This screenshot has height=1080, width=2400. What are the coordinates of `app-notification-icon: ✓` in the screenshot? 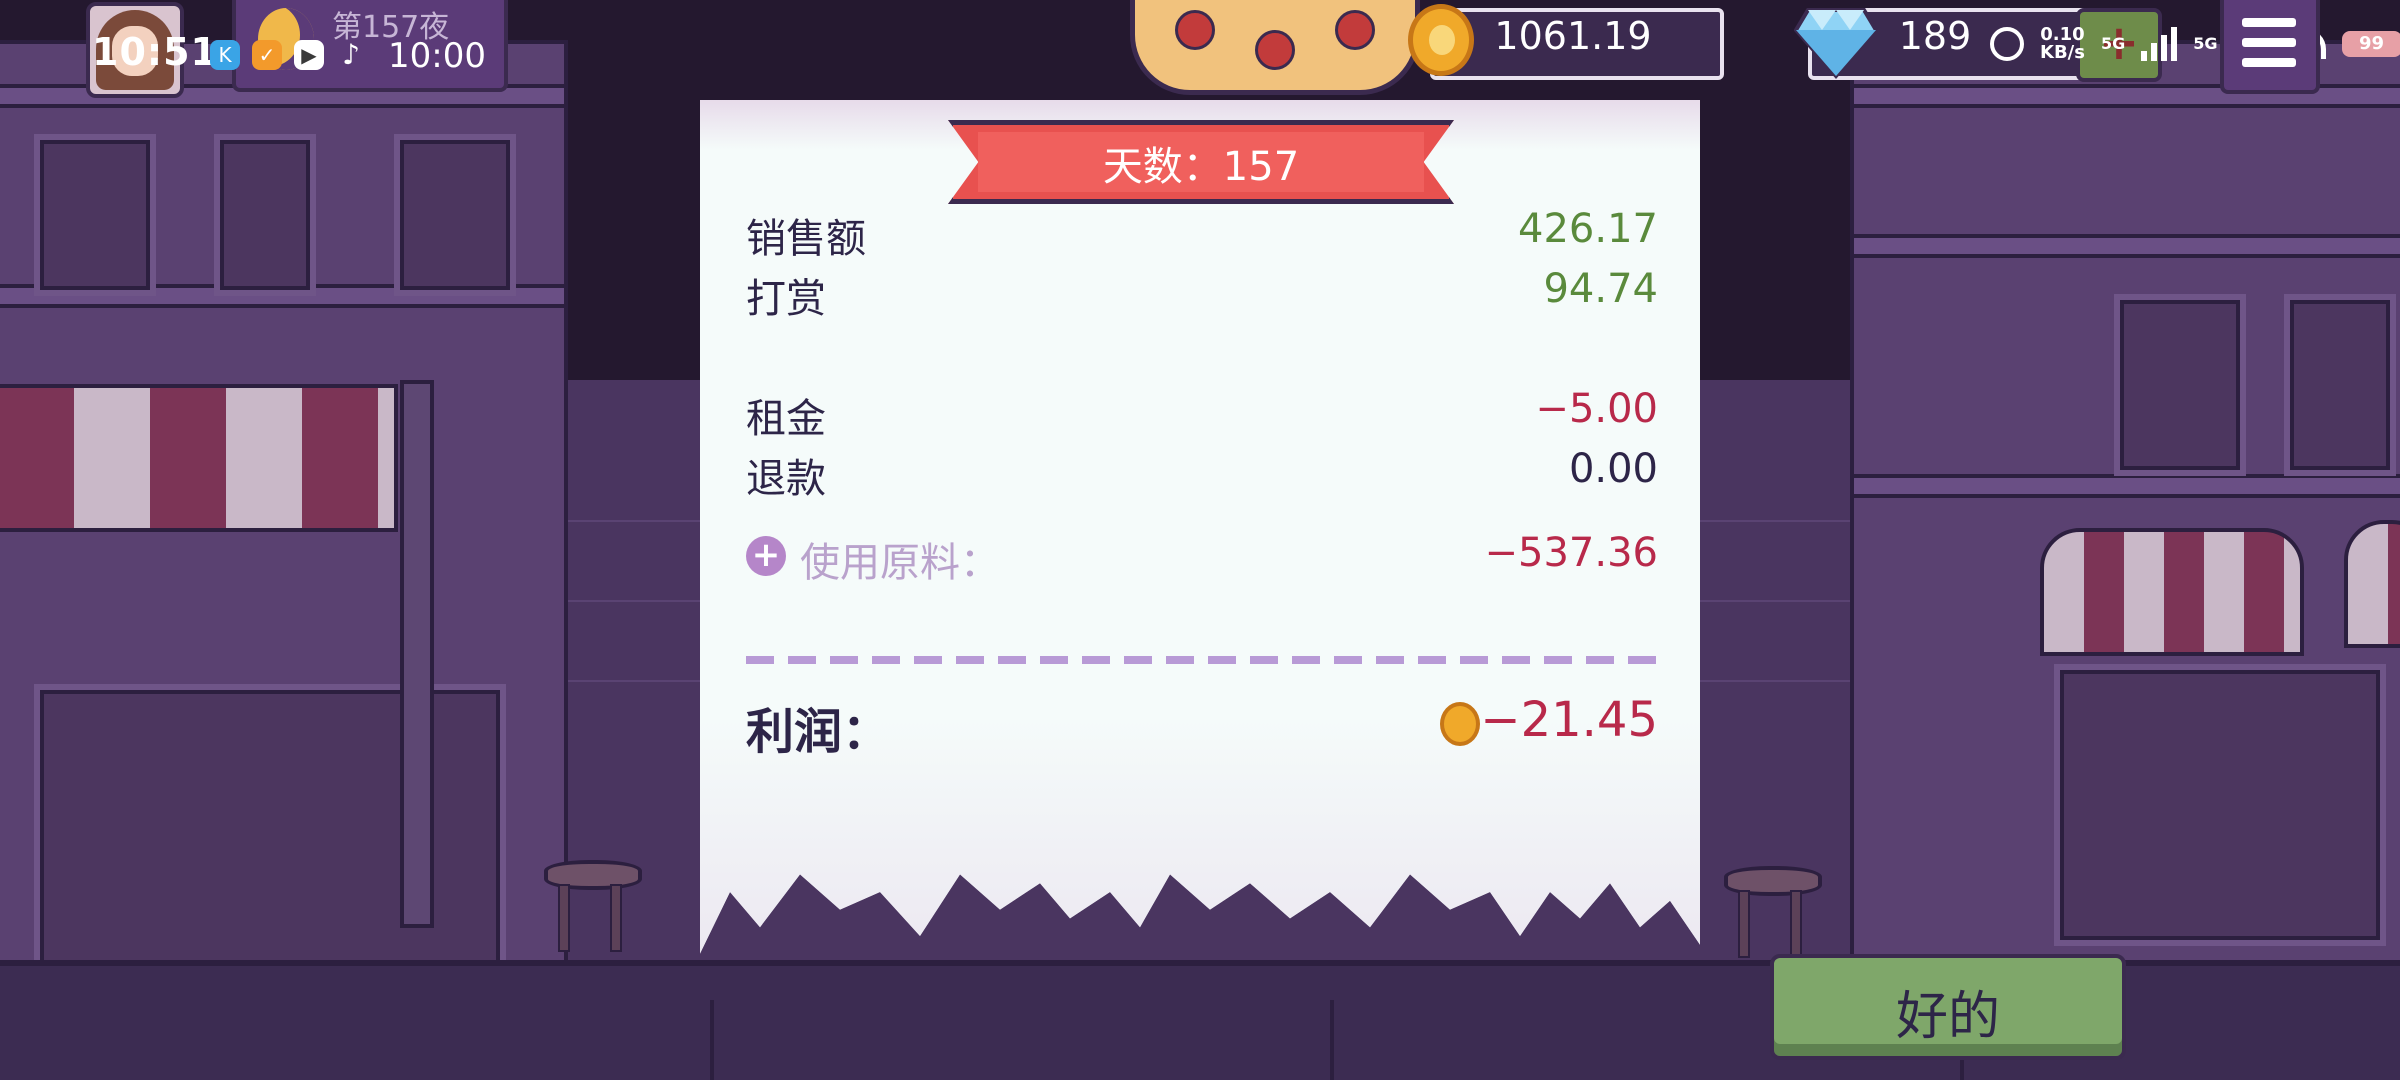 It's located at (267, 55).